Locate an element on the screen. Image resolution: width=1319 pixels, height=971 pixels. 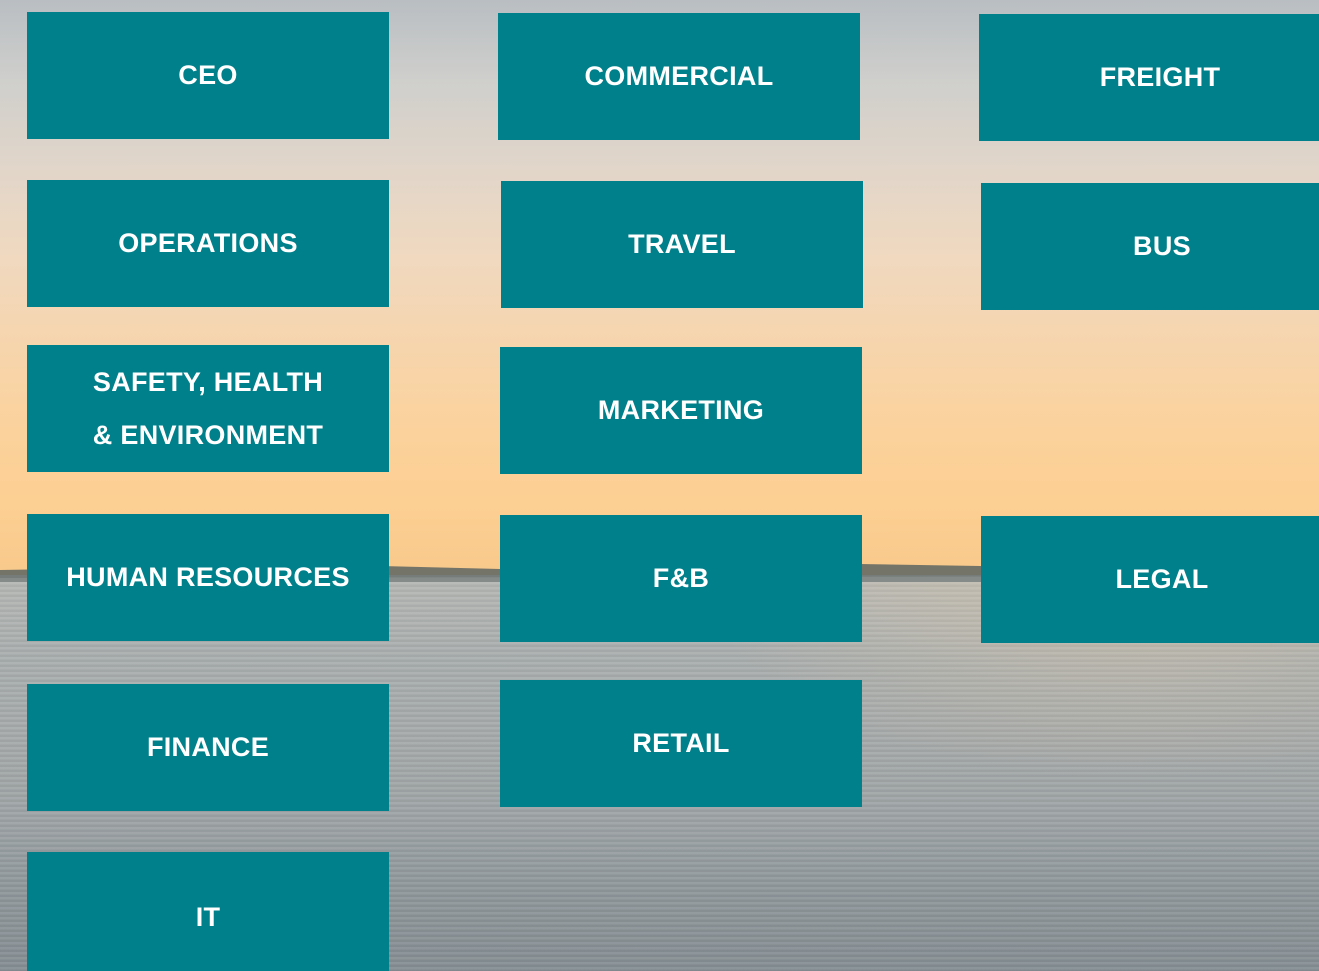
tile-label: FREIGHT is located at coordinates (1160, 77).